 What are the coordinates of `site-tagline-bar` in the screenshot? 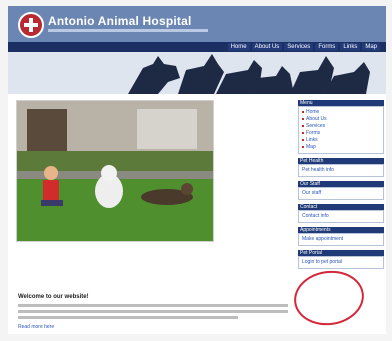 It's located at (128, 30).